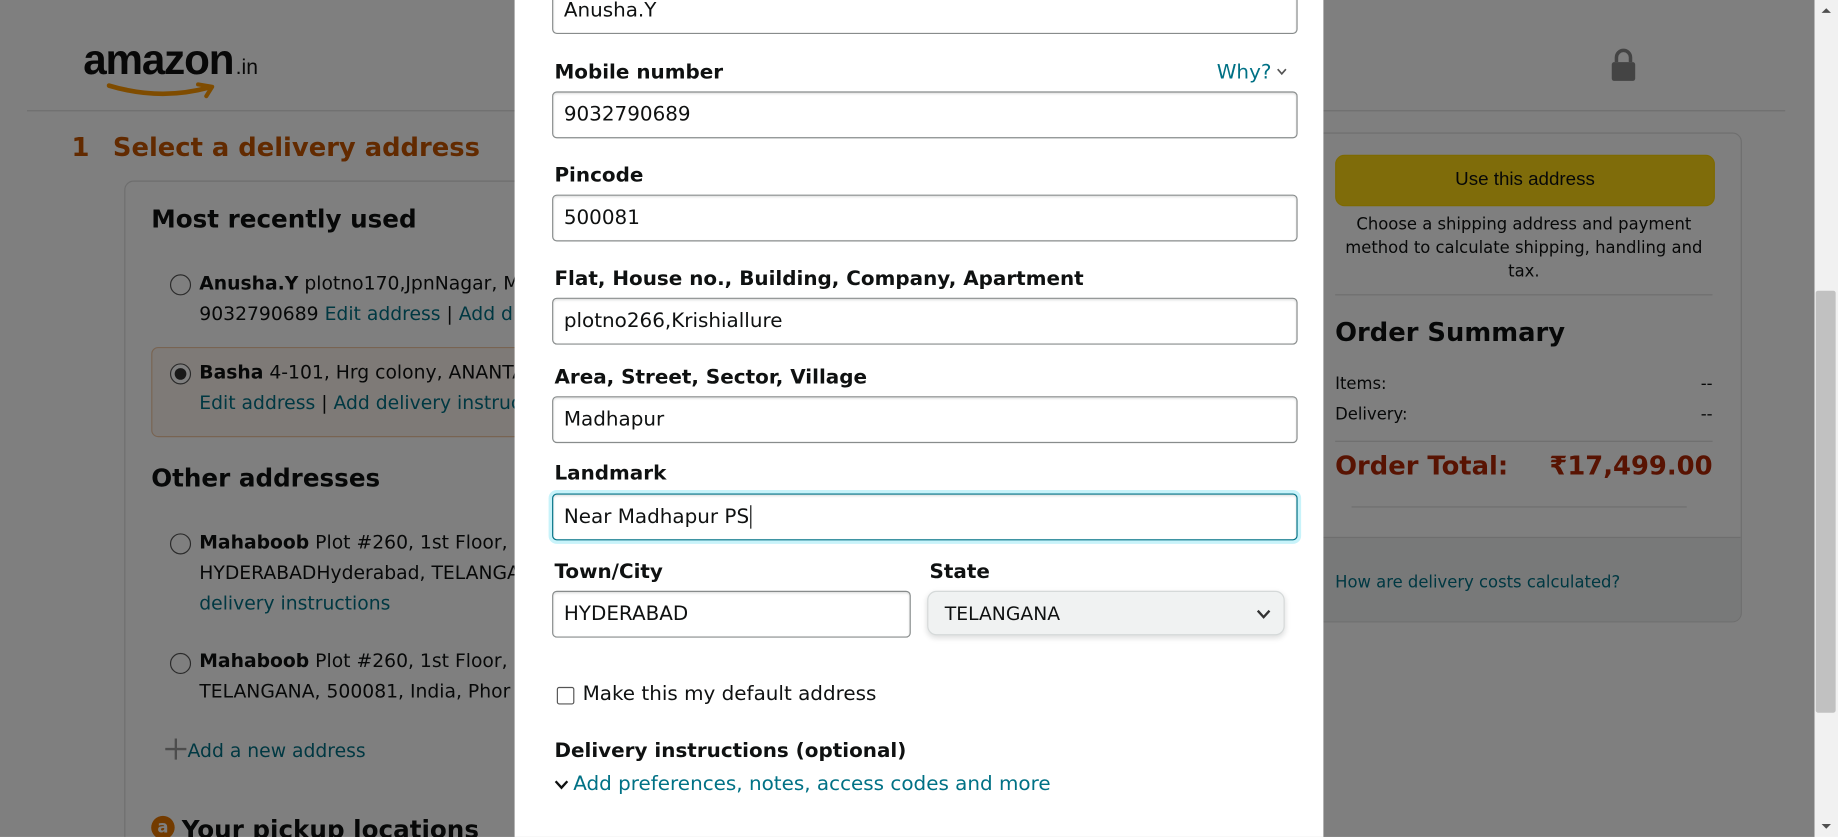  What do you see at coordinates (925, 517) in the screenshot?
I see `landmark-input: Near Madhapur PS` at bounding box center [925, 517].